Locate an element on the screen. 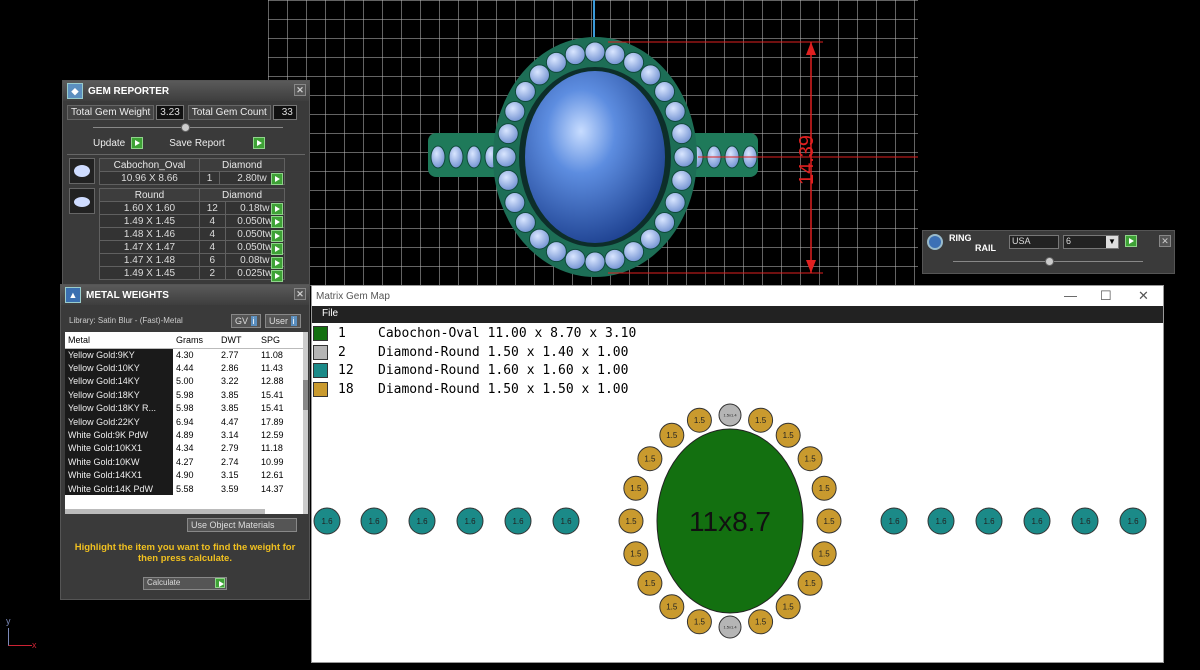  ring-rail-go-icon is located at coordinates (1131, 241).